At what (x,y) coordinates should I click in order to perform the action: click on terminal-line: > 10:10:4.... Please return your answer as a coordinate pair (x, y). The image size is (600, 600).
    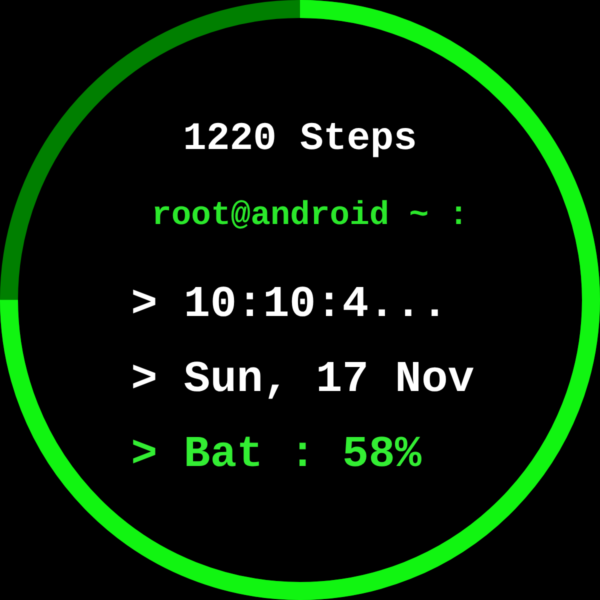
    Looking at the image, I should click on (289, 305).